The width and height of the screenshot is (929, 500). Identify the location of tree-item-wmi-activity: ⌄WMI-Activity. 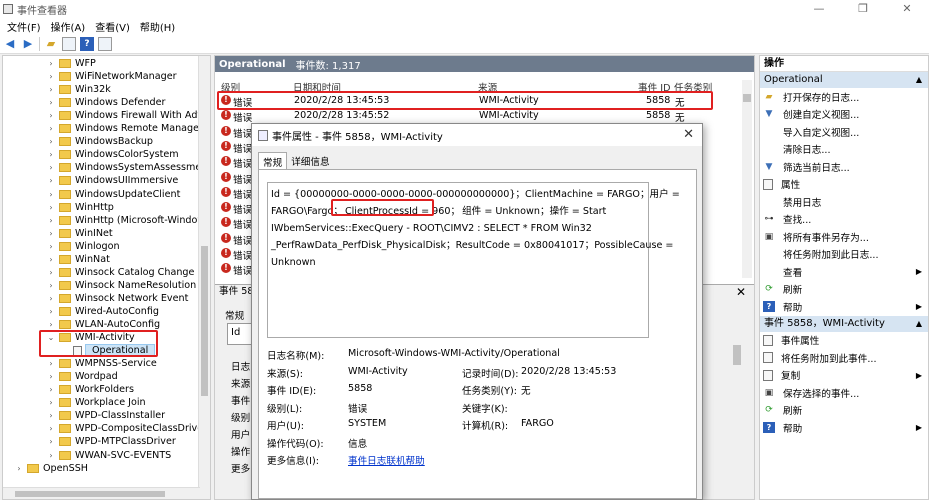
(91, 337).